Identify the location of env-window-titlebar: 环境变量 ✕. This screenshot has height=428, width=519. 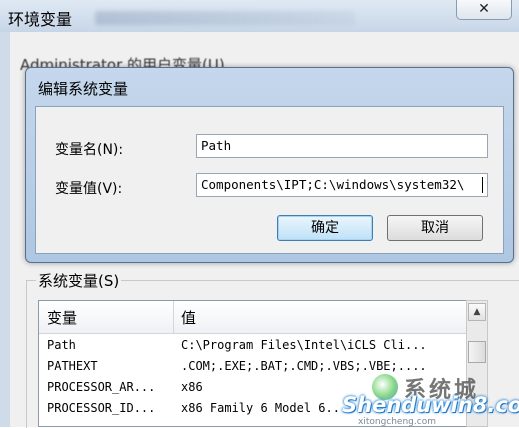
(259, 16).